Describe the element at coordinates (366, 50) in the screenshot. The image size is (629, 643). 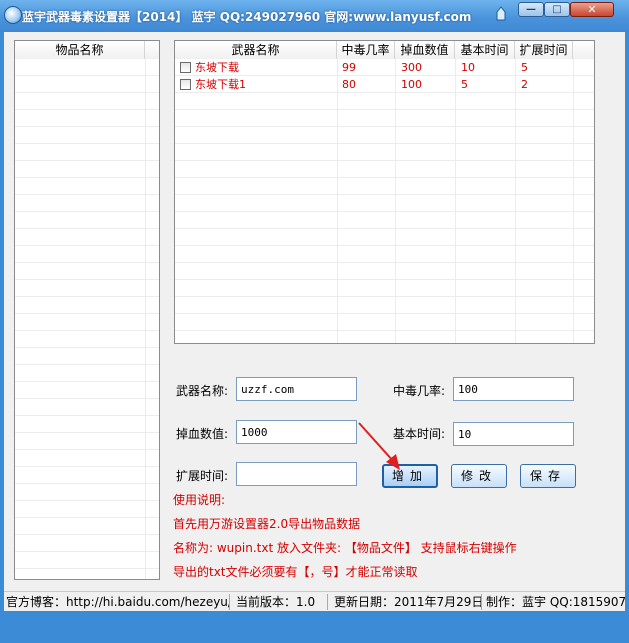
I see `column-header-poison-rate: 中毒几率` at that location.